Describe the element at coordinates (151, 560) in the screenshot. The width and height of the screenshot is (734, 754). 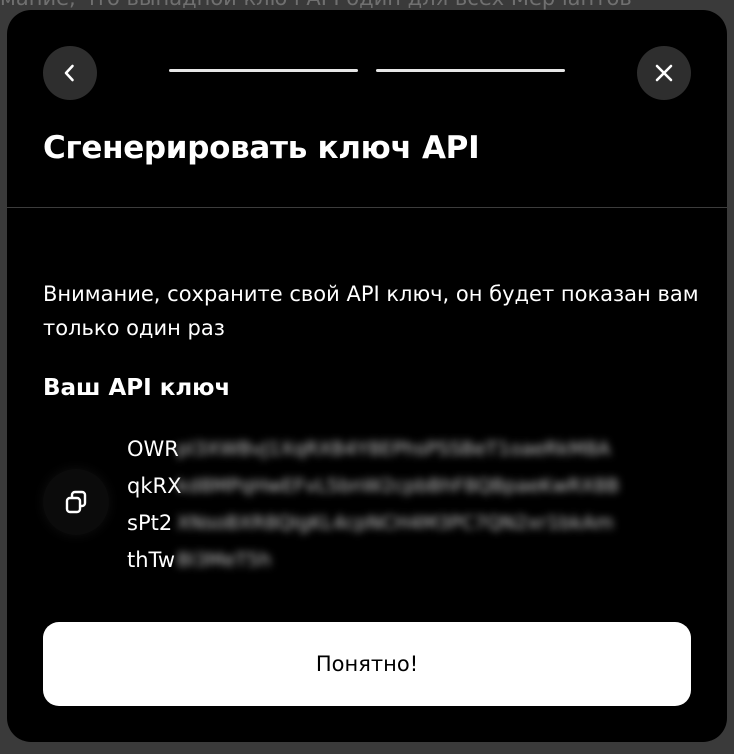
I see `api-key-visible-part: thTw` at that location.